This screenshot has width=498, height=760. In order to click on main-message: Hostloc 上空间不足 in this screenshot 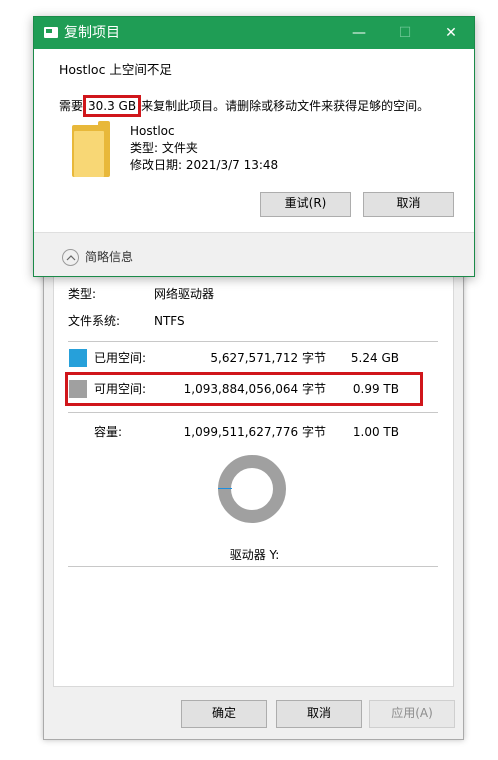, I will do `click(115, 69)`.